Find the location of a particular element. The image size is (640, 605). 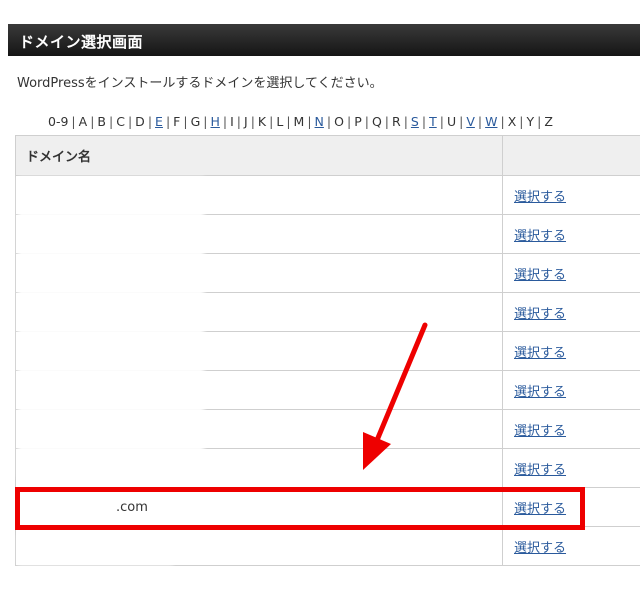

alpha-filter-0-9: 0-9 is located at coordinates (58, 121).